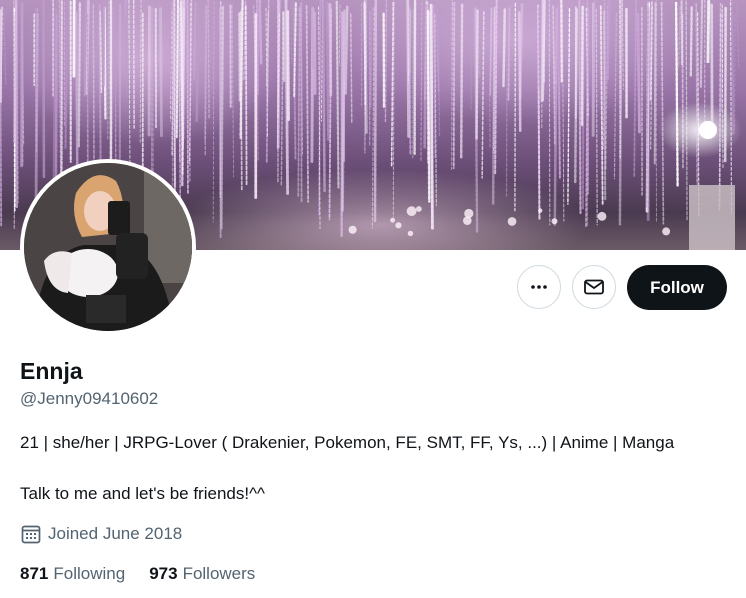 This screenshot has height=598, width=746. What do you see at coordinates (163, 573) in the screenshot?
I see `followers-count: 973` at bounding box center [163, 573].